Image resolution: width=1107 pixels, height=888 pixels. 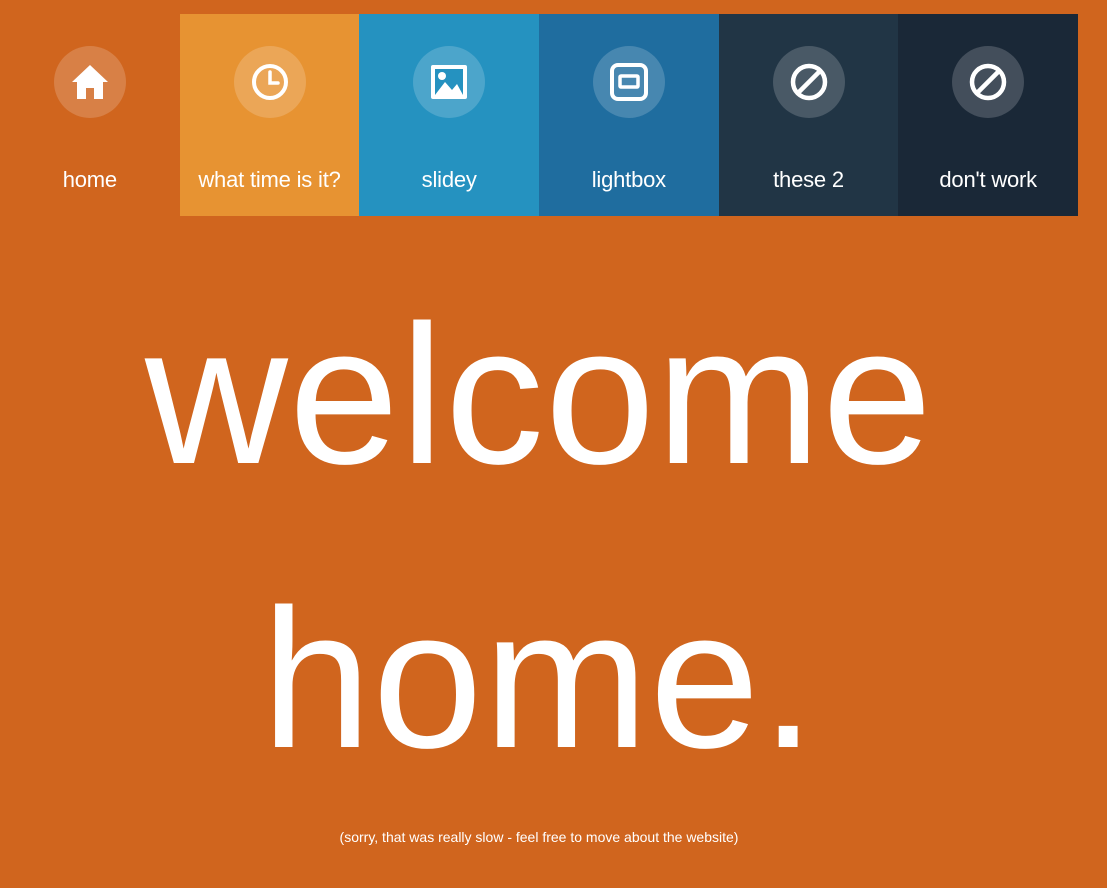 I want to click on home-icon, so click(x=90, y=82).